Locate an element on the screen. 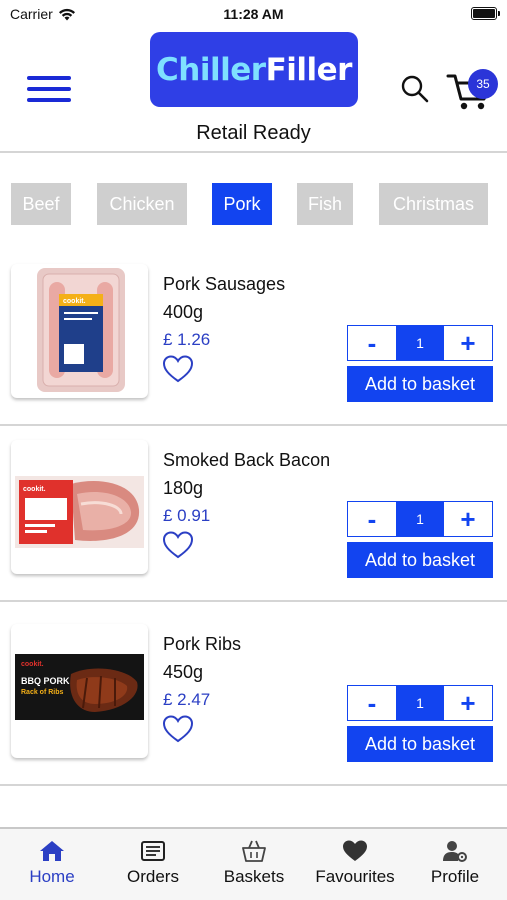 This screenshot has height=900, width=507. sausages-pack-image: cookit. is located at coordinates (81, 330).